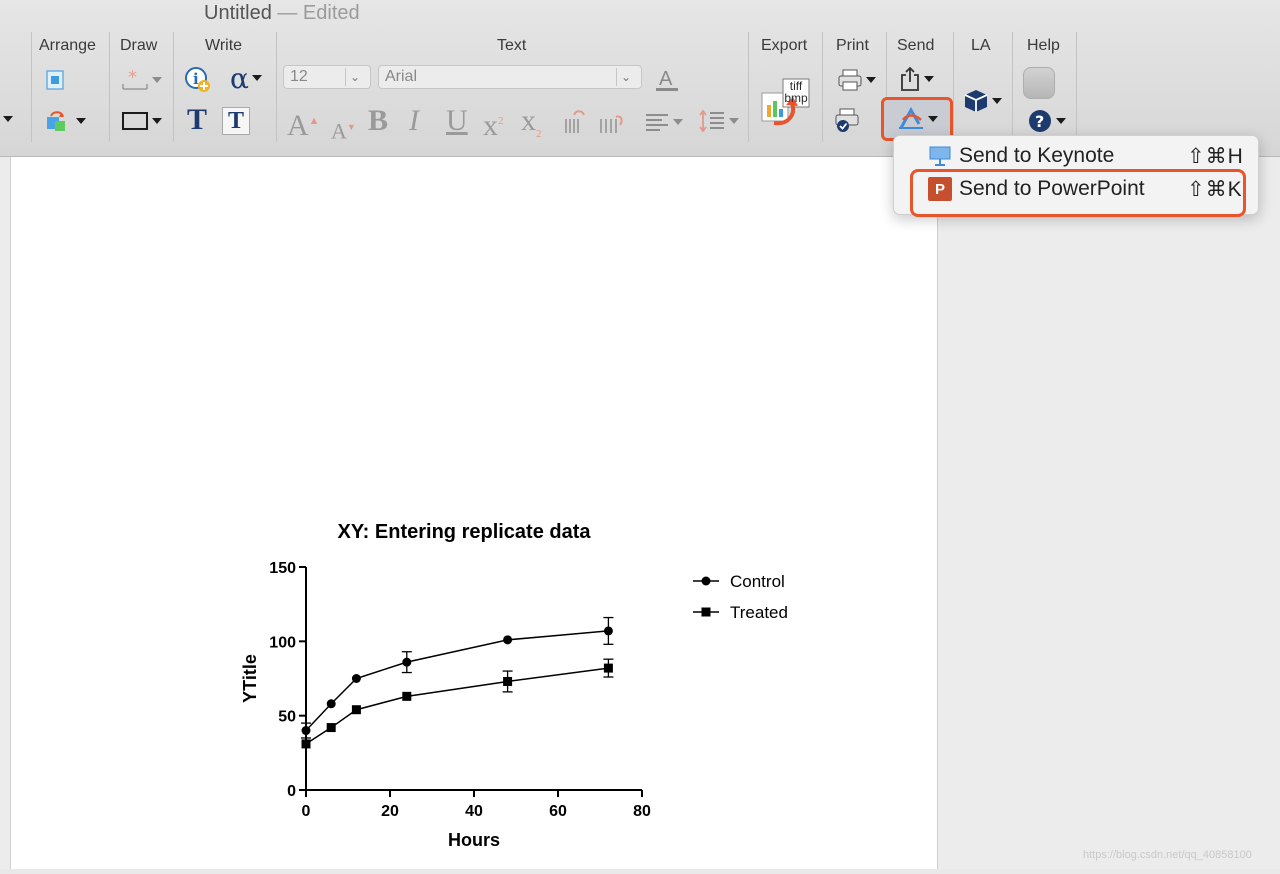 The image size is (1280, 874). Describe the element at coordinates (291, 791) in the screenshot. I see `y-tick-label: 0` at that location.